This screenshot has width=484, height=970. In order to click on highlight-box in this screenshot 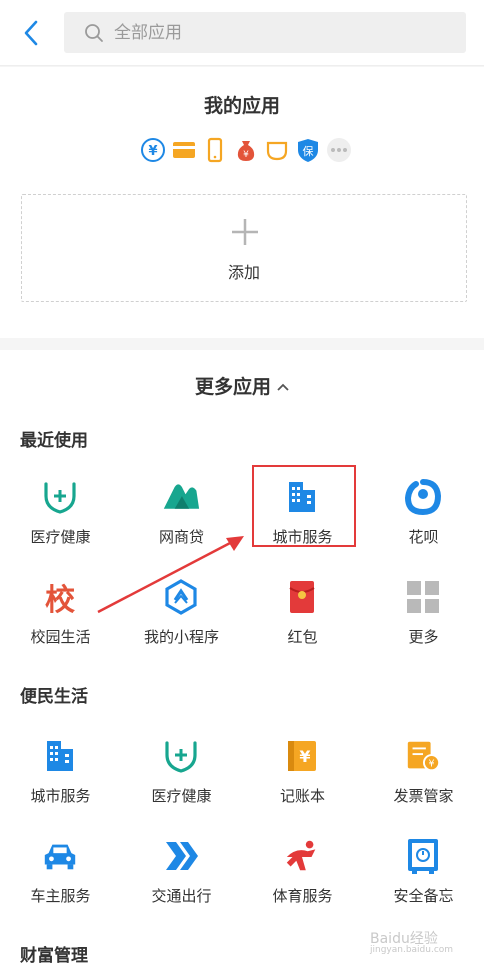, I will do `click(304, 506)`.